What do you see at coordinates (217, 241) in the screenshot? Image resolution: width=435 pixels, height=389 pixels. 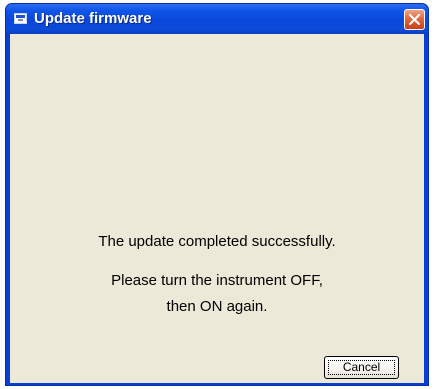 I see `status-message: The update completed successfully.` at bounding box center [217, 241].